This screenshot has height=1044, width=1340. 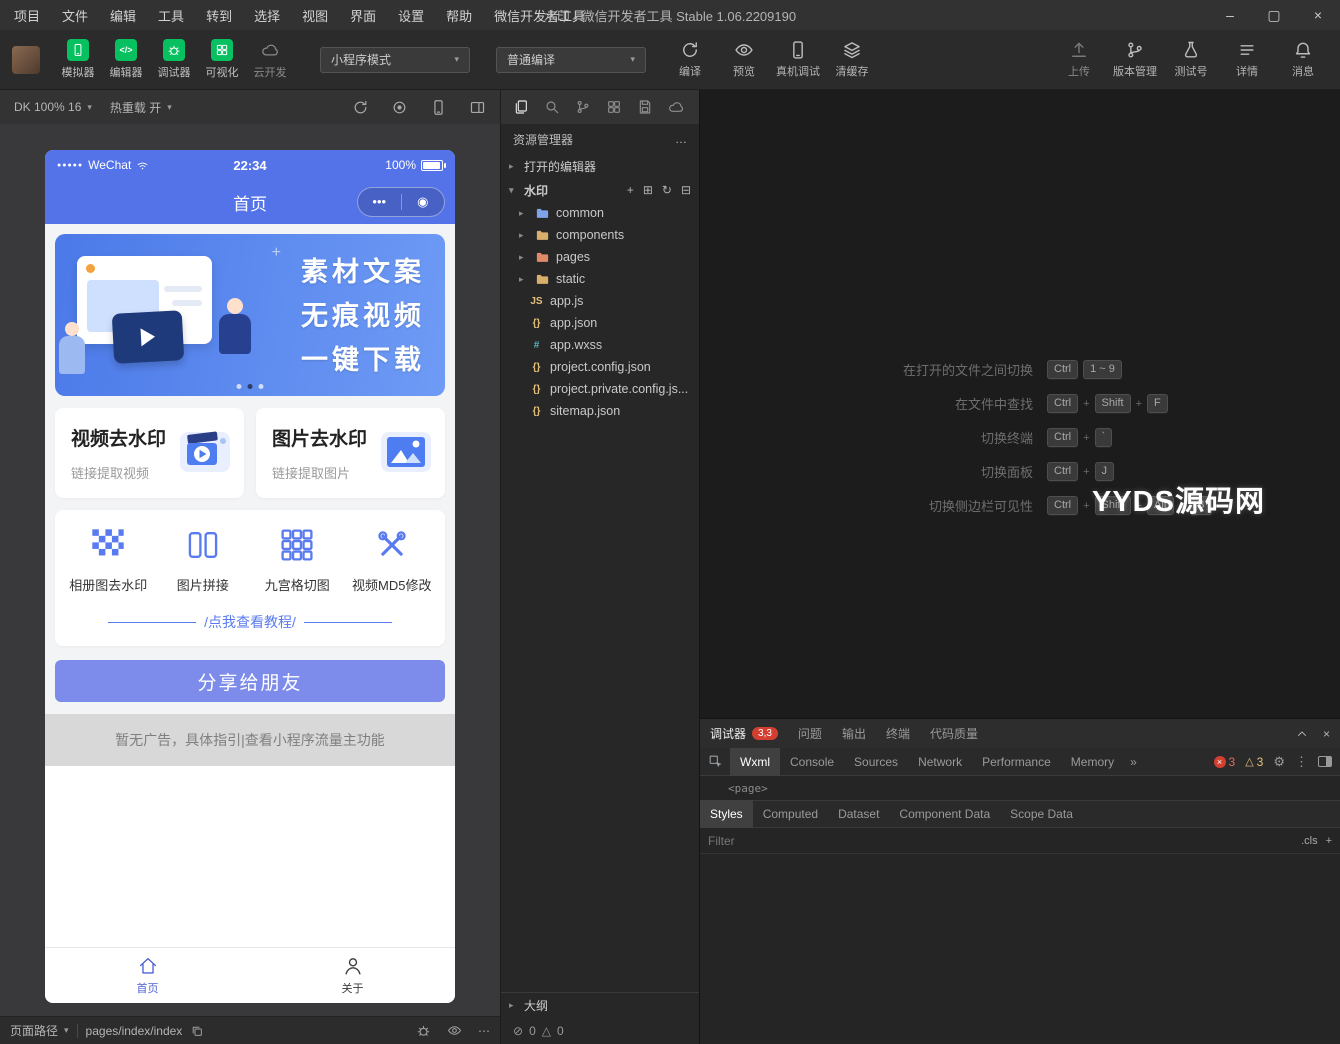 I want to click on upload-button: 上传, so click(x=1079, y=59).